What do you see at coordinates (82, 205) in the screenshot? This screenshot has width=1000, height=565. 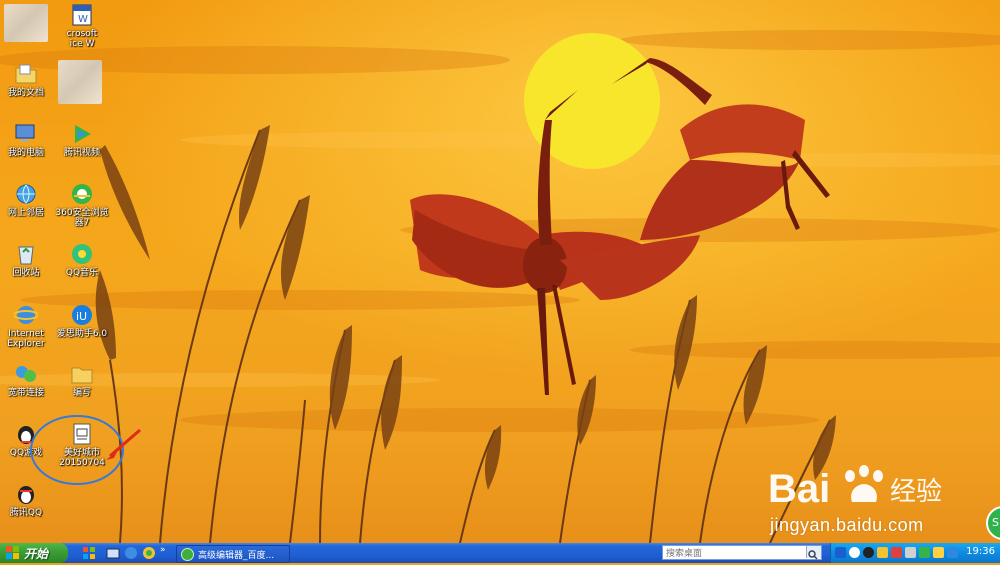 I see `desktop-icon-360-browser: 360安全浏览 器7` at bounding box center [82, 205].